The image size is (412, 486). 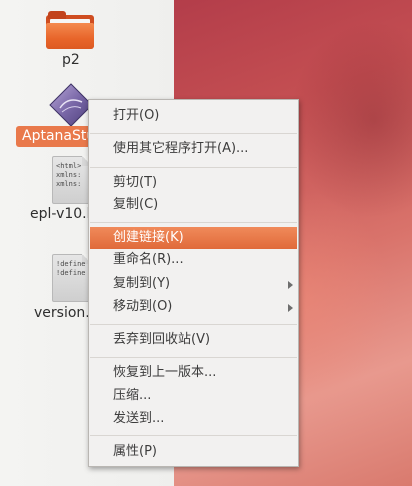 I want to click on file-epl-label: epl-v10.h, so click(x=63, y=214).